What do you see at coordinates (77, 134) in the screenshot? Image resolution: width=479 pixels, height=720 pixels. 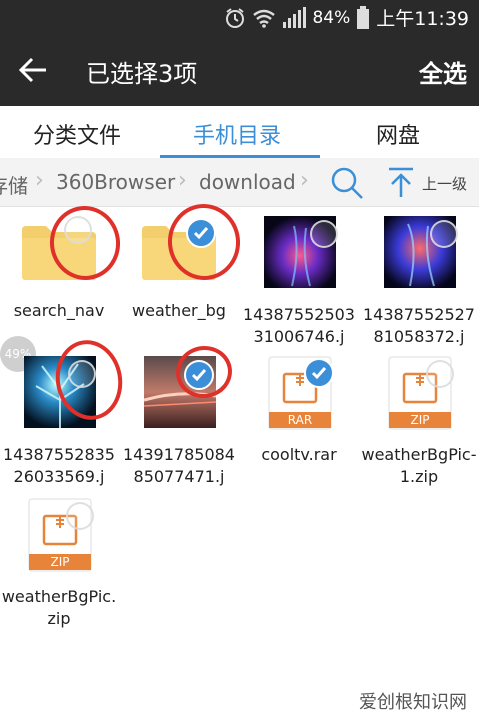 I see `tab-categories: 分类文件` at bounding box center [77, 134].